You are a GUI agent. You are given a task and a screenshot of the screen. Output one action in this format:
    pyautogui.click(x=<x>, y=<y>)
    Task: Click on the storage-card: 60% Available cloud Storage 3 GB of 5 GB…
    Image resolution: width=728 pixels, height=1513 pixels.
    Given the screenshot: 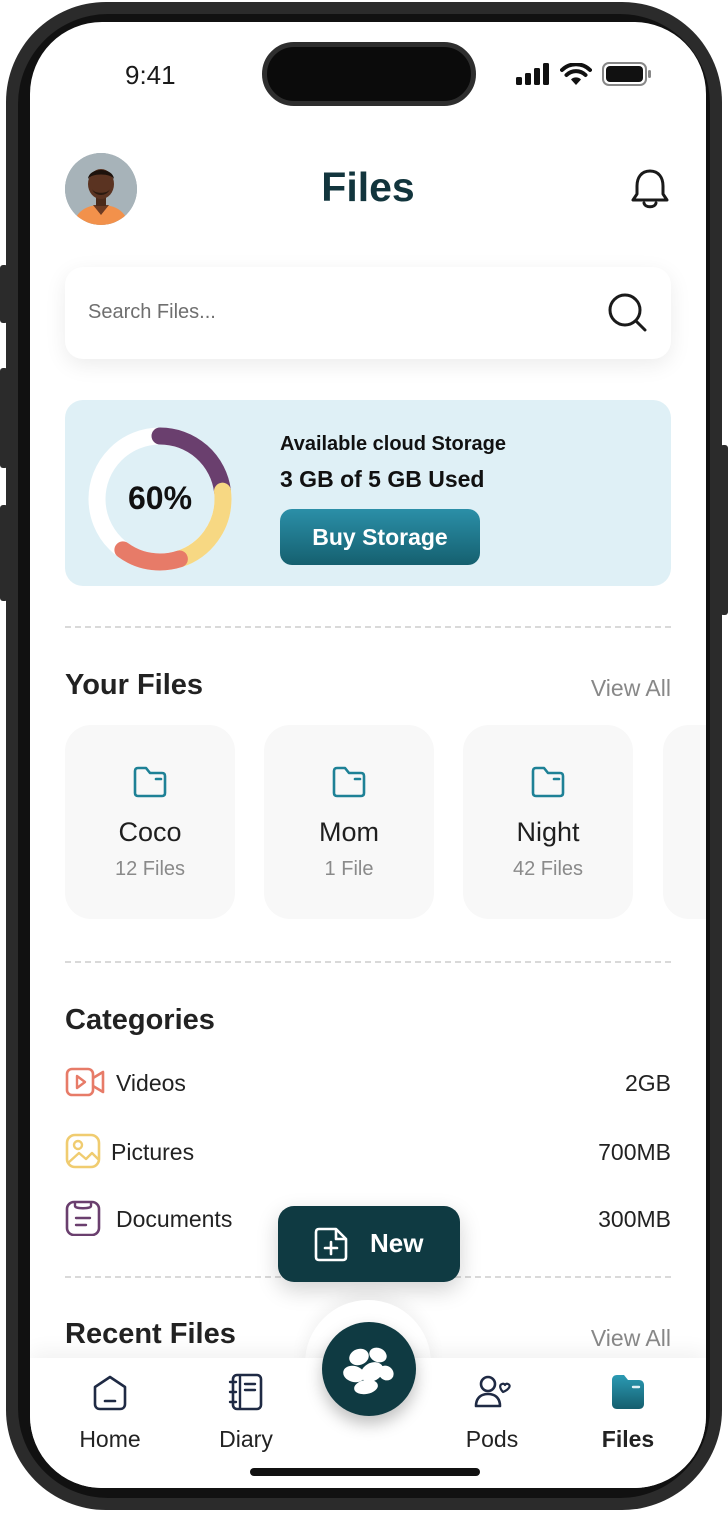 What is the action you would take?
    pyautogui.click(x=368, y=493)
    